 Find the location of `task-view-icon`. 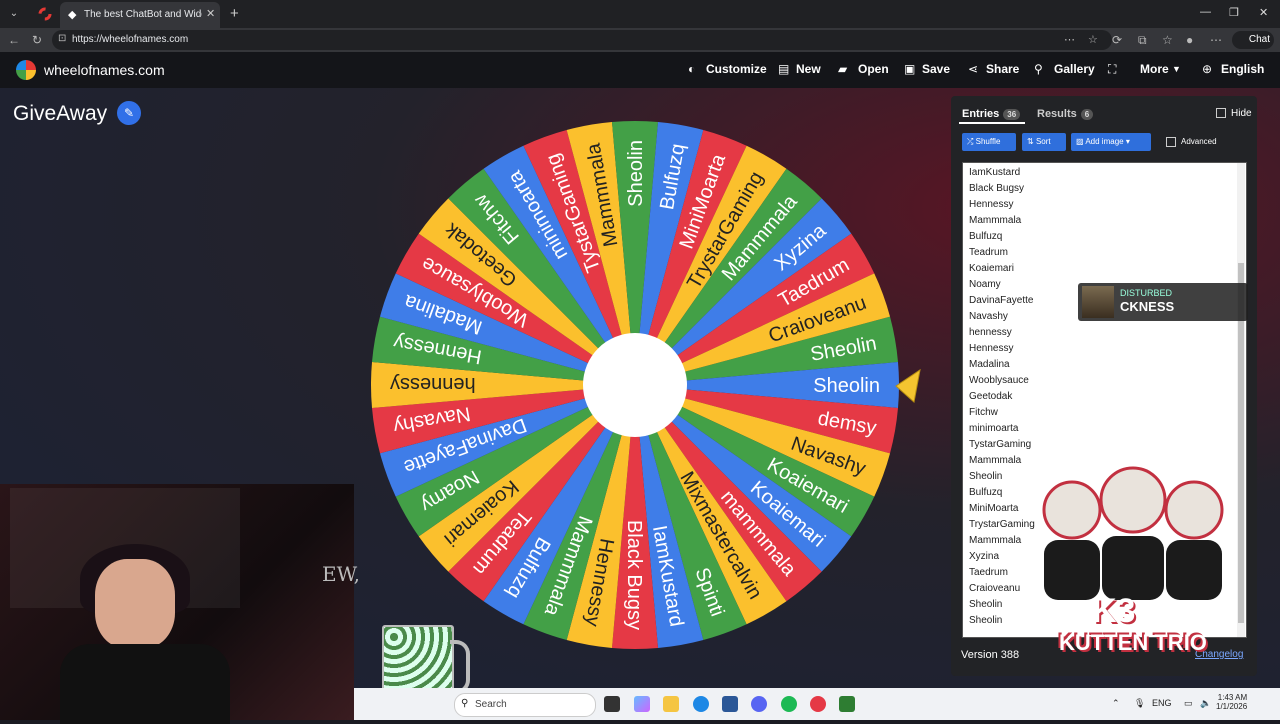

task-view-icon is located at coordinates (612, 704).